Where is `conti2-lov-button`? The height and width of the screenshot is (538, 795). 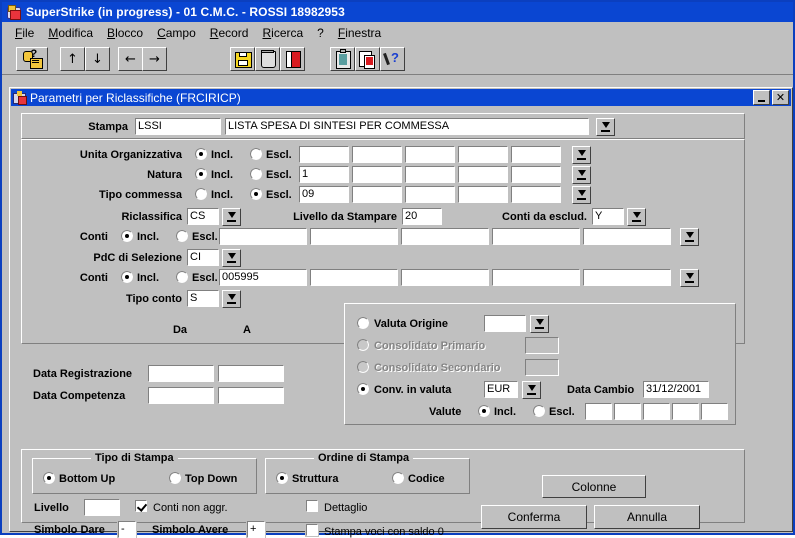 conti2-lov-button is located at coordinates (689, 278).